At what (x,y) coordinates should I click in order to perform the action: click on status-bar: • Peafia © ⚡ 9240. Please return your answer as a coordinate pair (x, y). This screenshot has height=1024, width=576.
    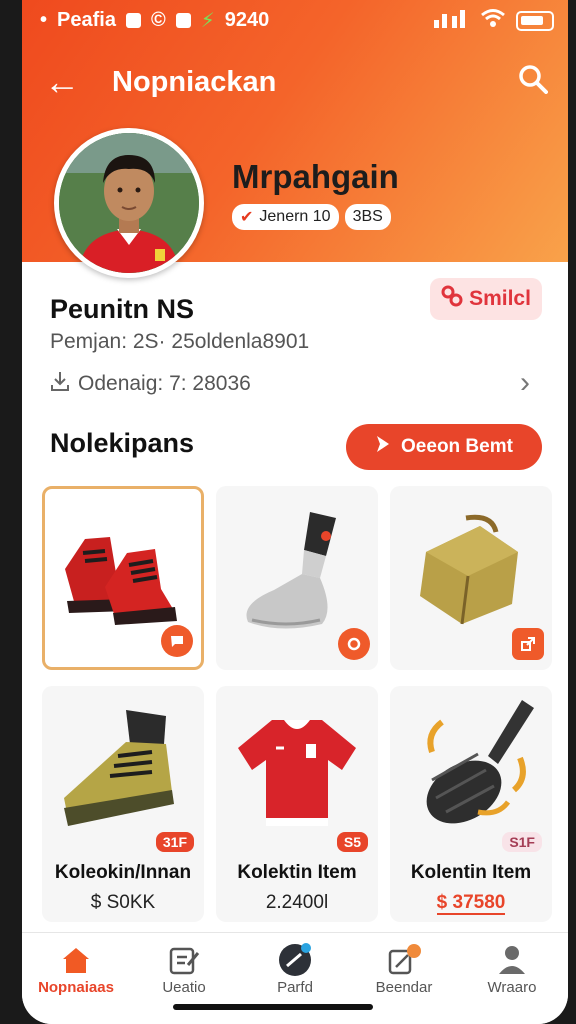
    Looking at the image, I should click on (295, 21).